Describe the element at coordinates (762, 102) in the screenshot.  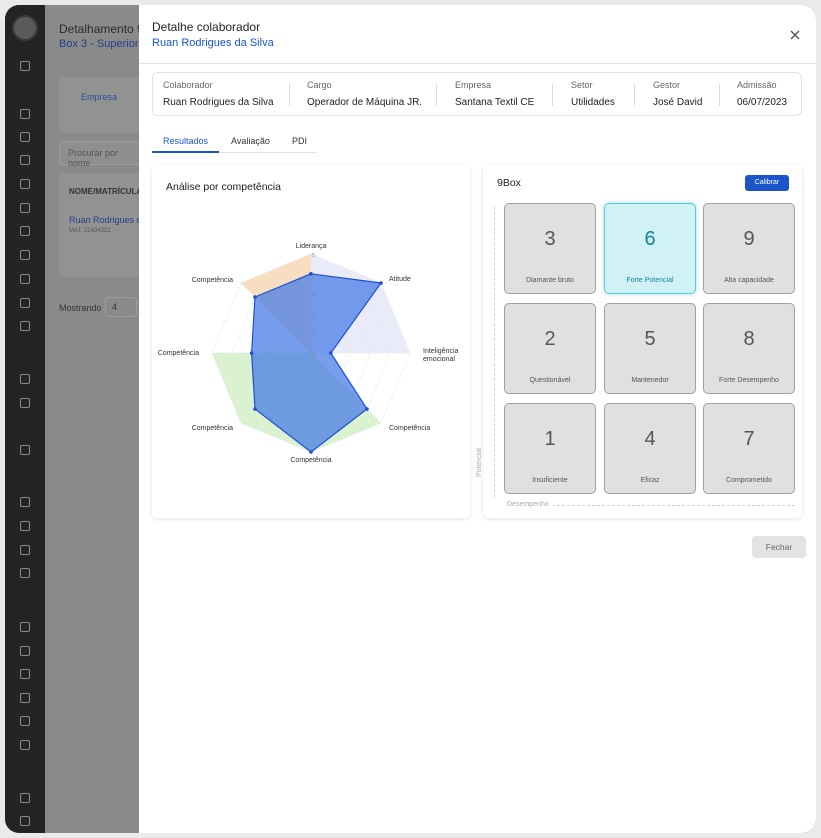
I see `info-value: 06/07/2023` at that location.